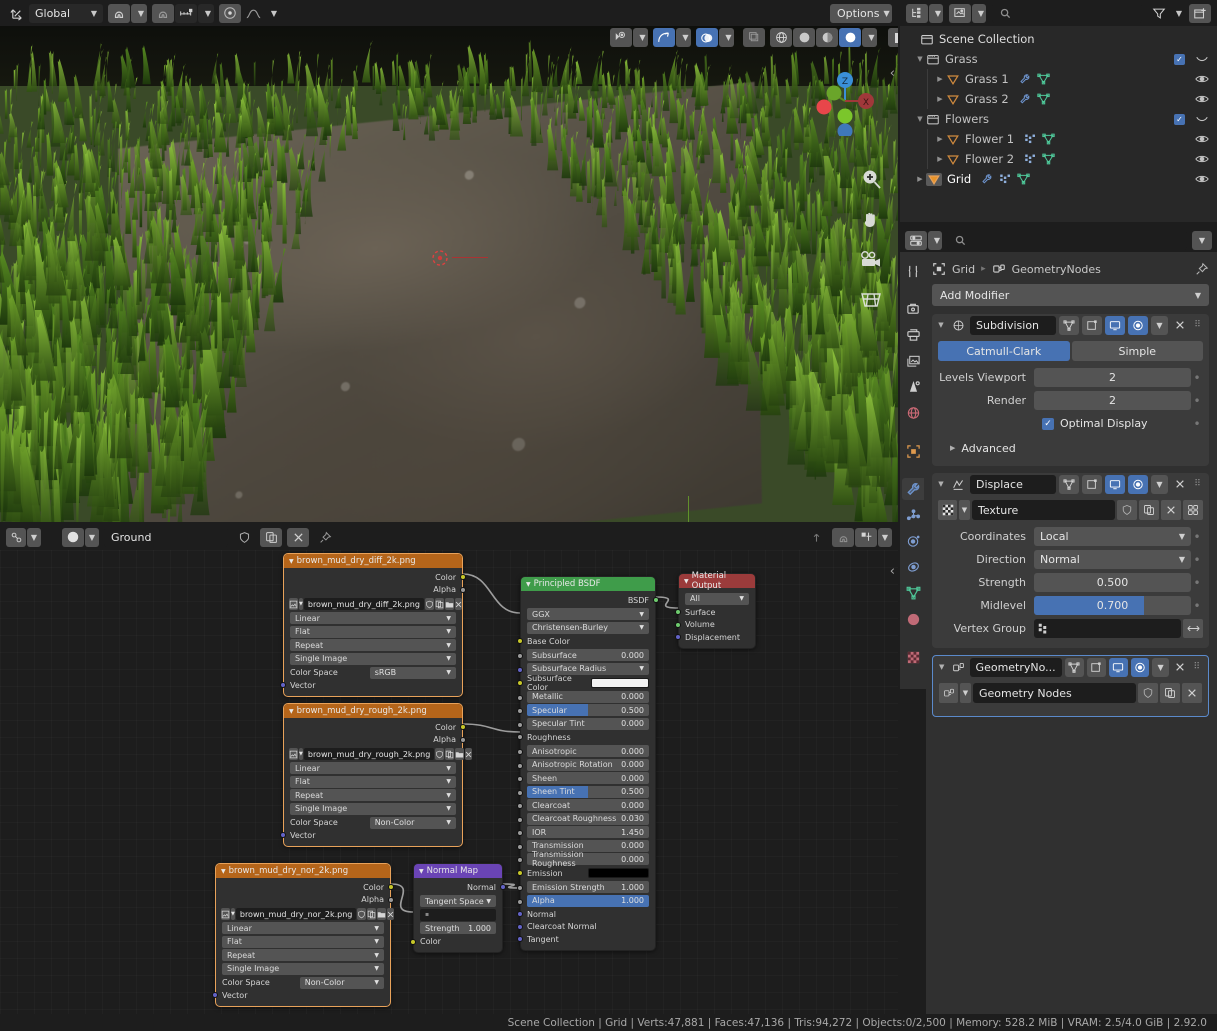 This screenshot has height=1031, width=1217. I want to click on node-overlays-dropdown: ▼, so click(885, 537).